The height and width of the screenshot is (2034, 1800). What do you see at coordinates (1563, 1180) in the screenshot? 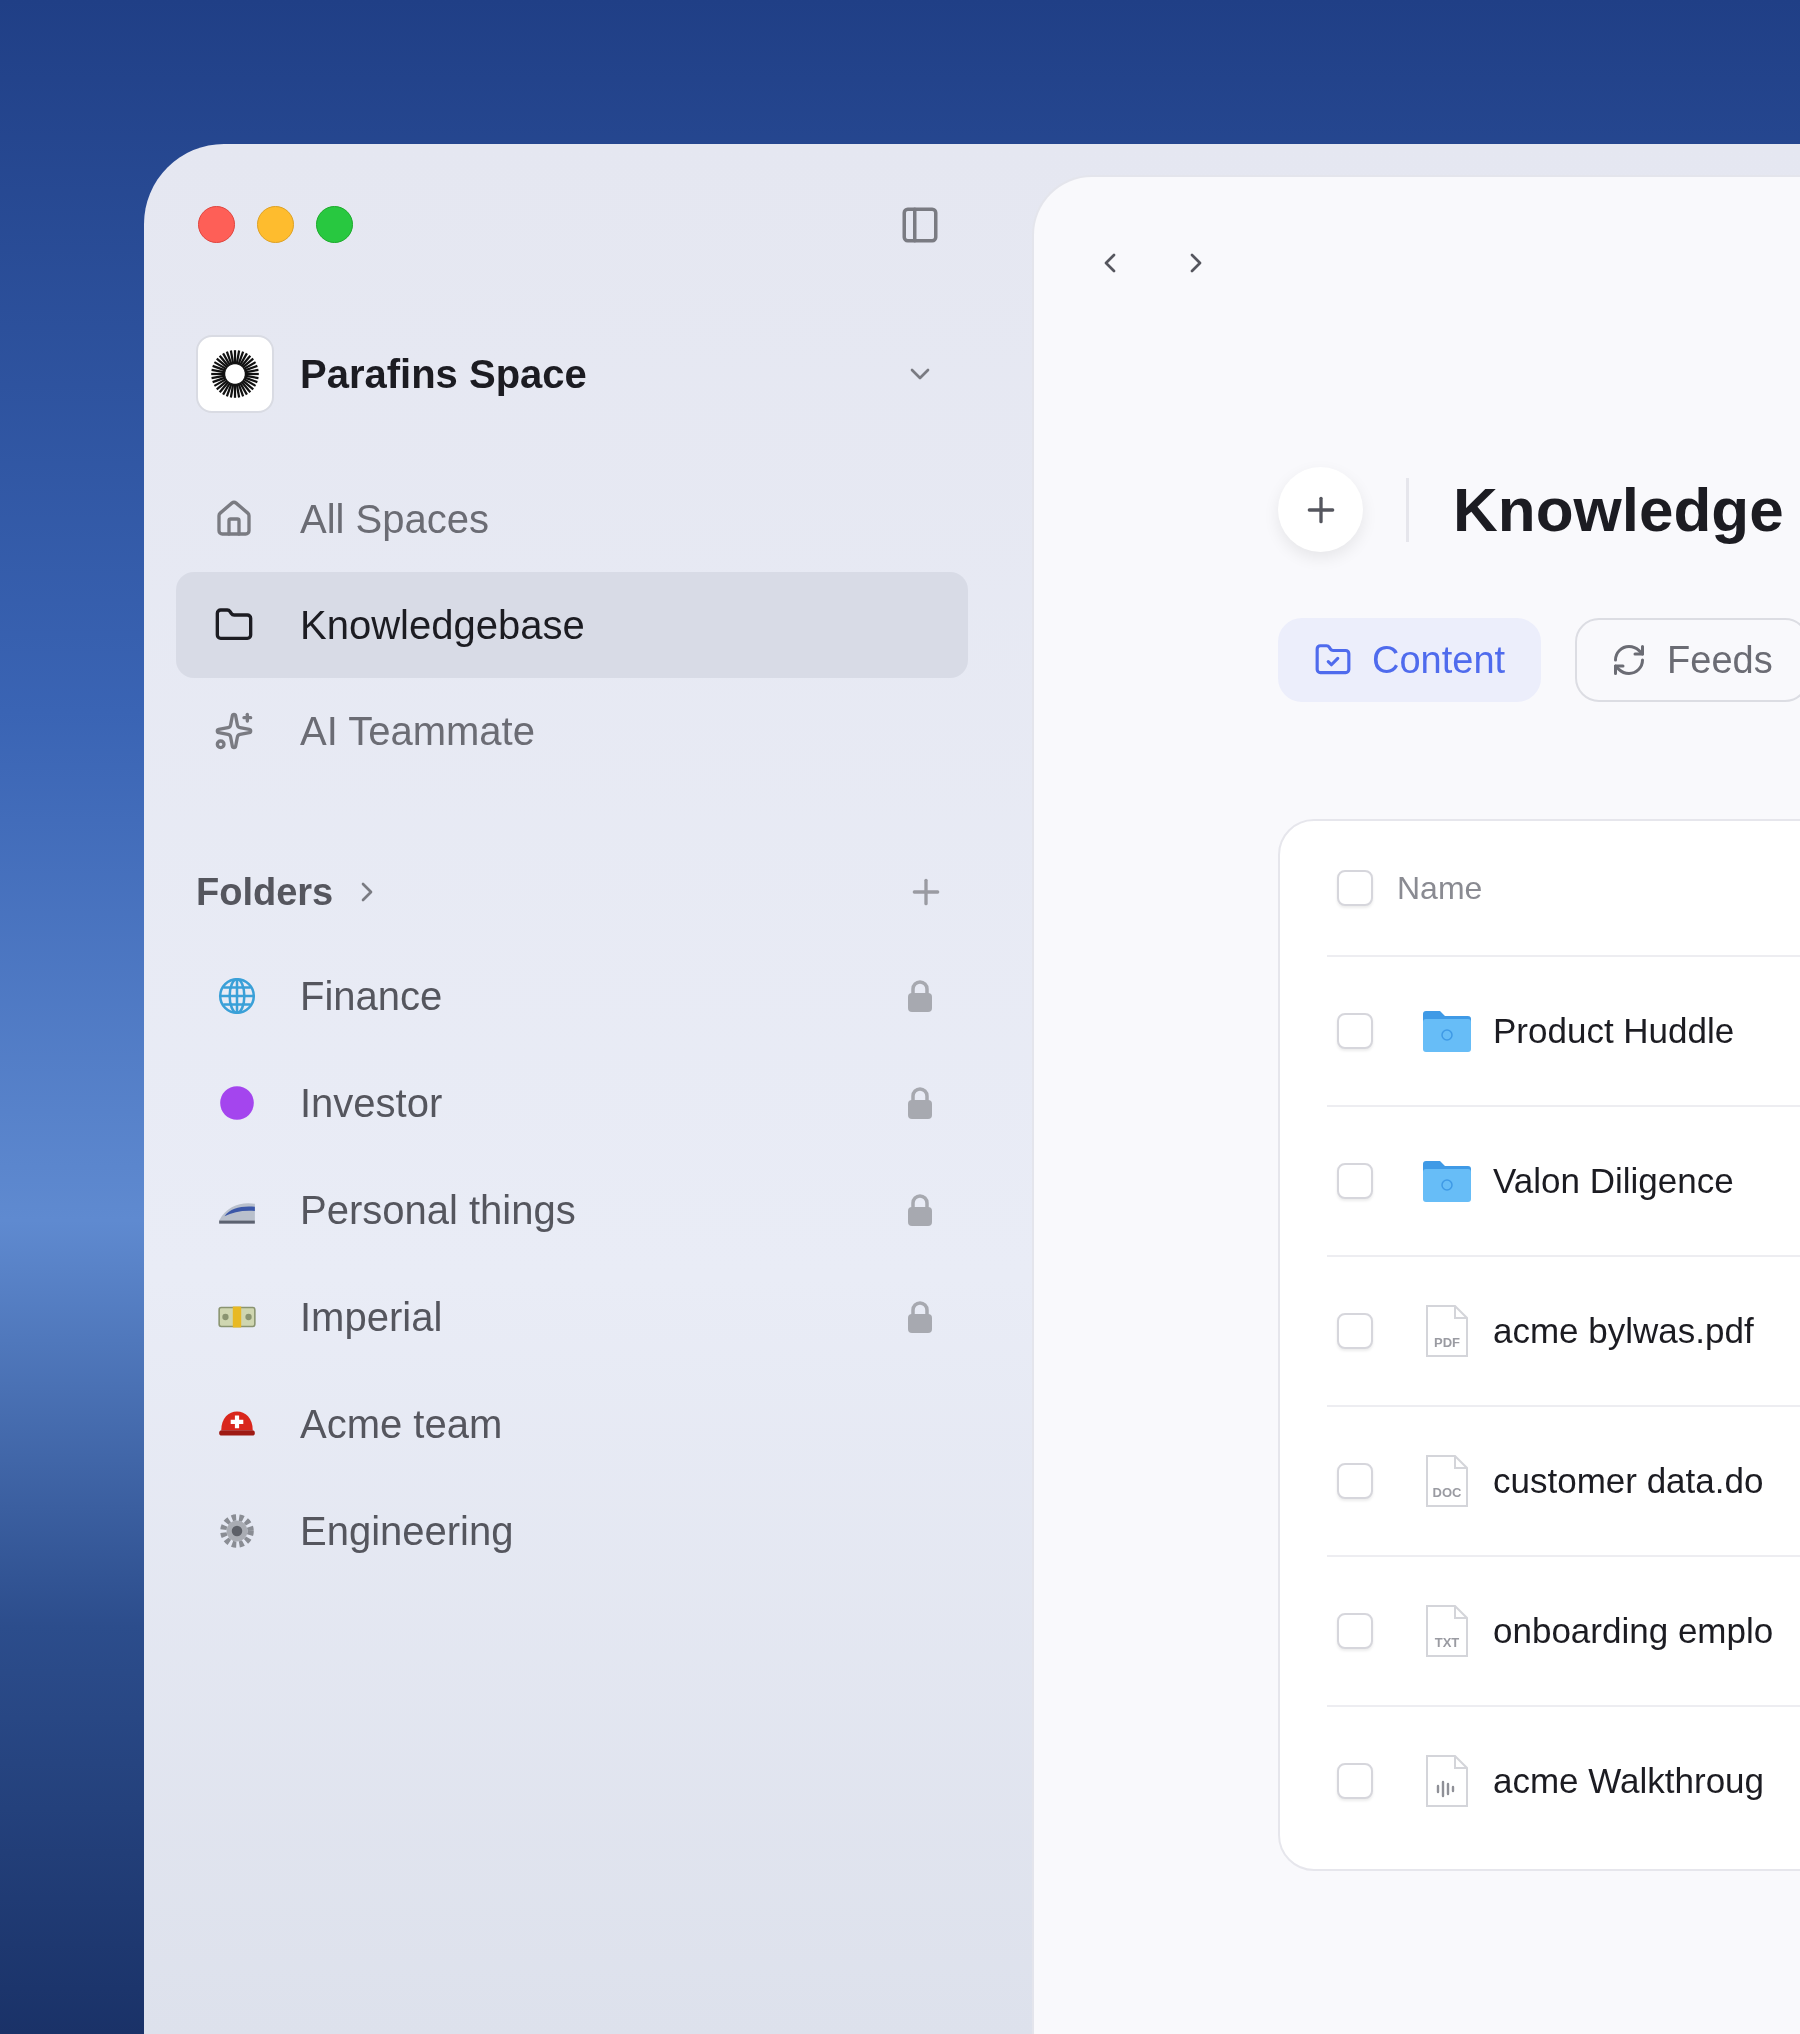
I see `table-row: Valon Diligence` at bounding box center [1563, 1180].